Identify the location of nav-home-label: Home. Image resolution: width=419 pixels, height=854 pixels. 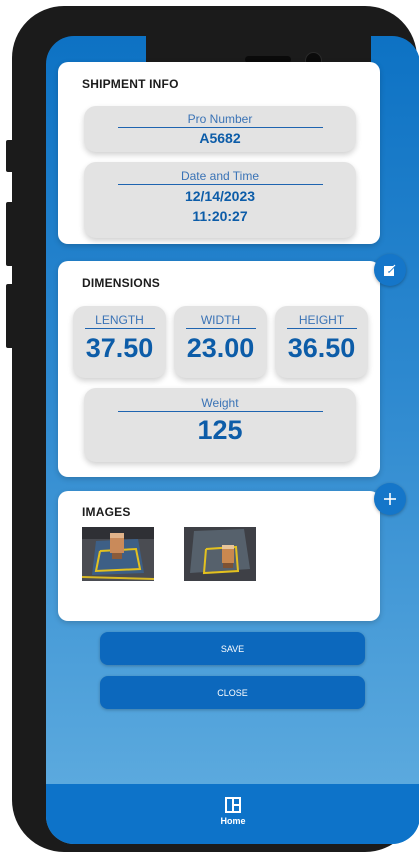
(233, 821).